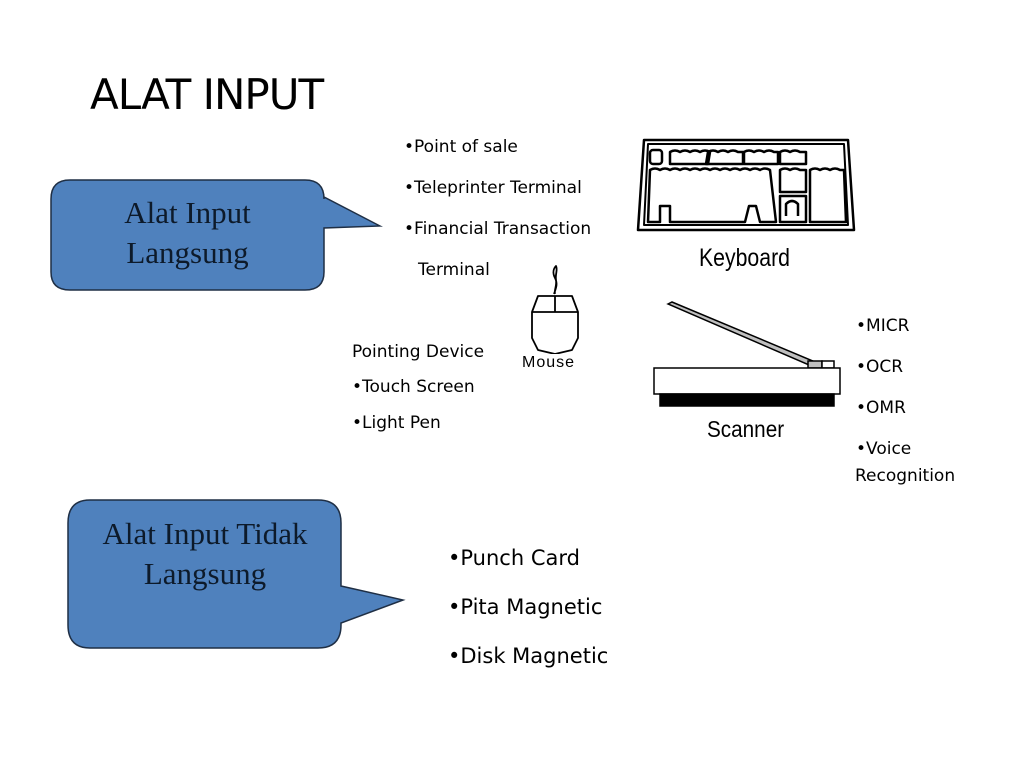 Image resolution: width=1024 pixels, height=768 pixels. I want to click on direct-list-item: •Financial Transaction, so click(498, 229).